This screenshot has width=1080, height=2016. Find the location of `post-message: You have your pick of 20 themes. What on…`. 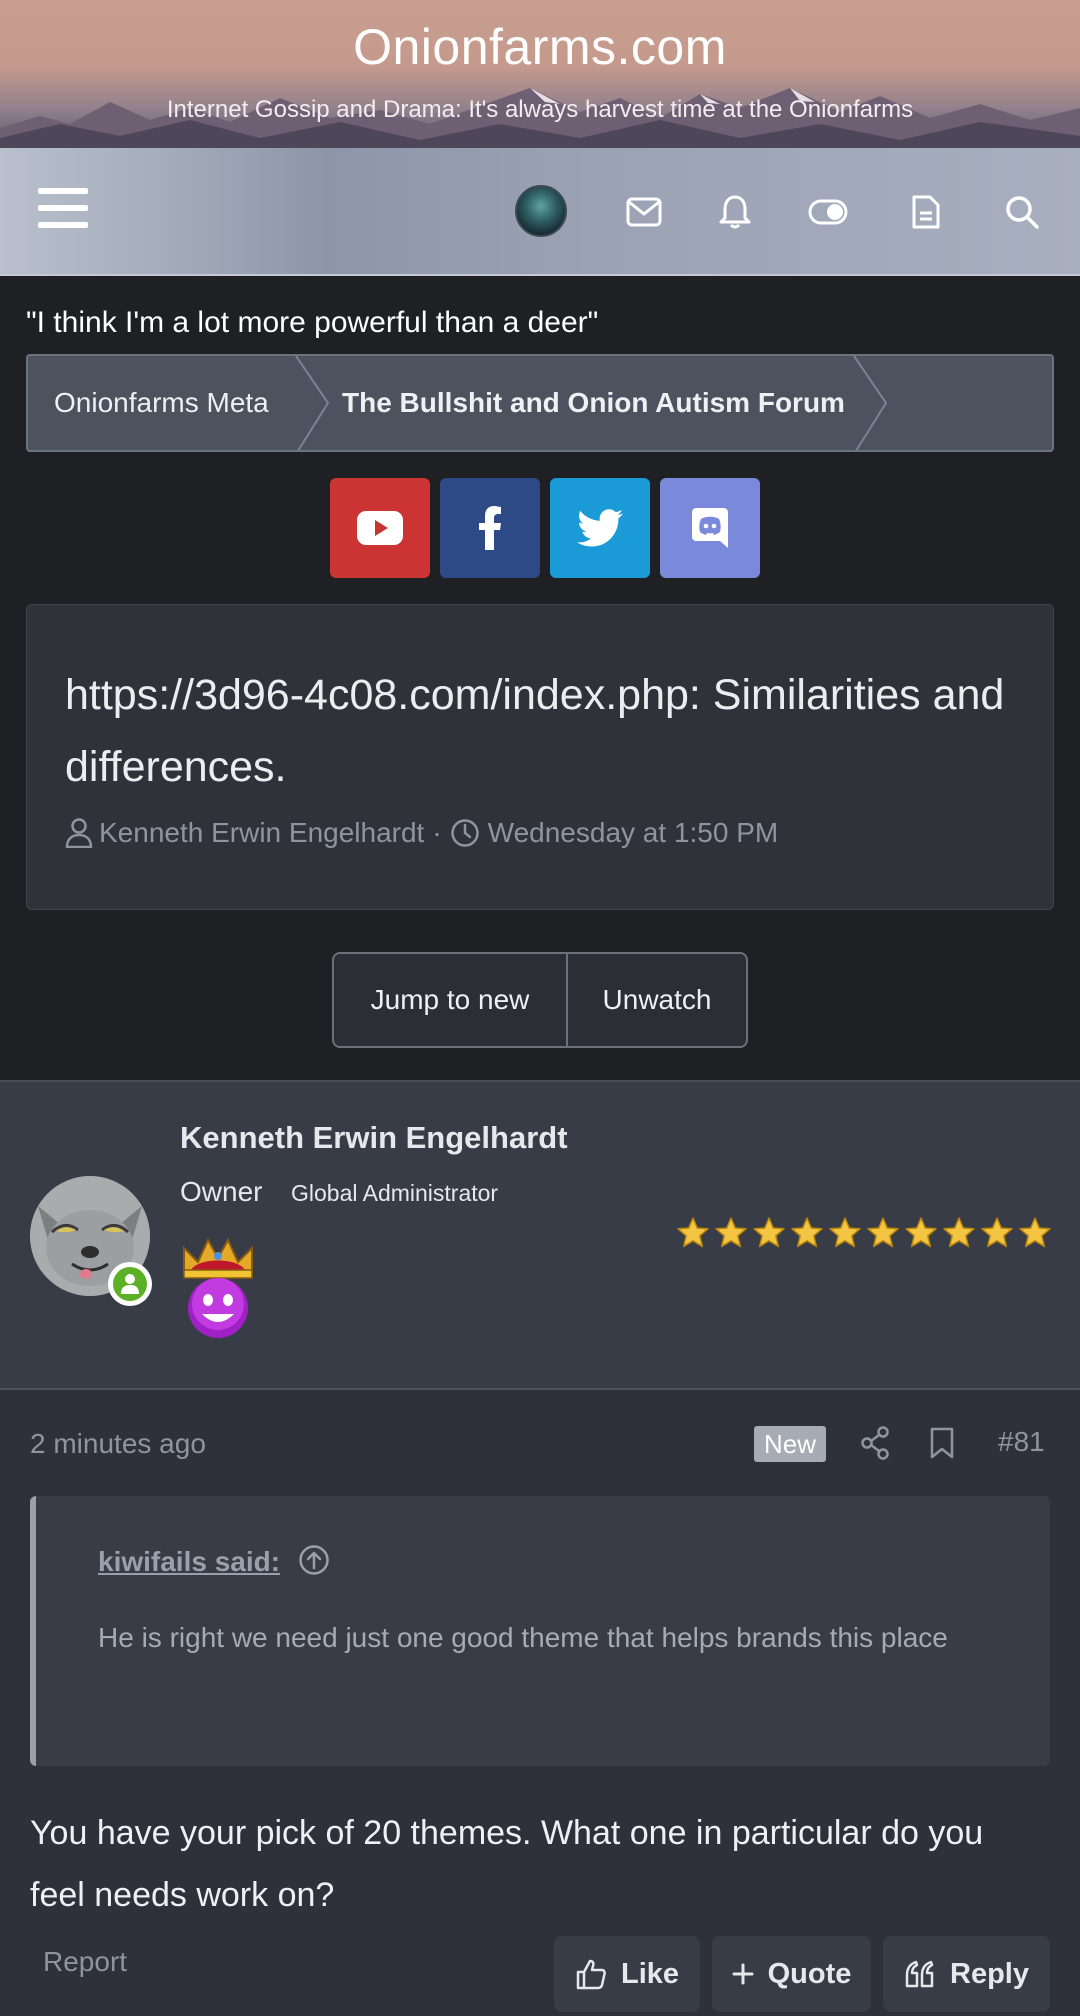

post-message: You have your pick of 20 themes. What on… is located at coordinates (507, 1864).